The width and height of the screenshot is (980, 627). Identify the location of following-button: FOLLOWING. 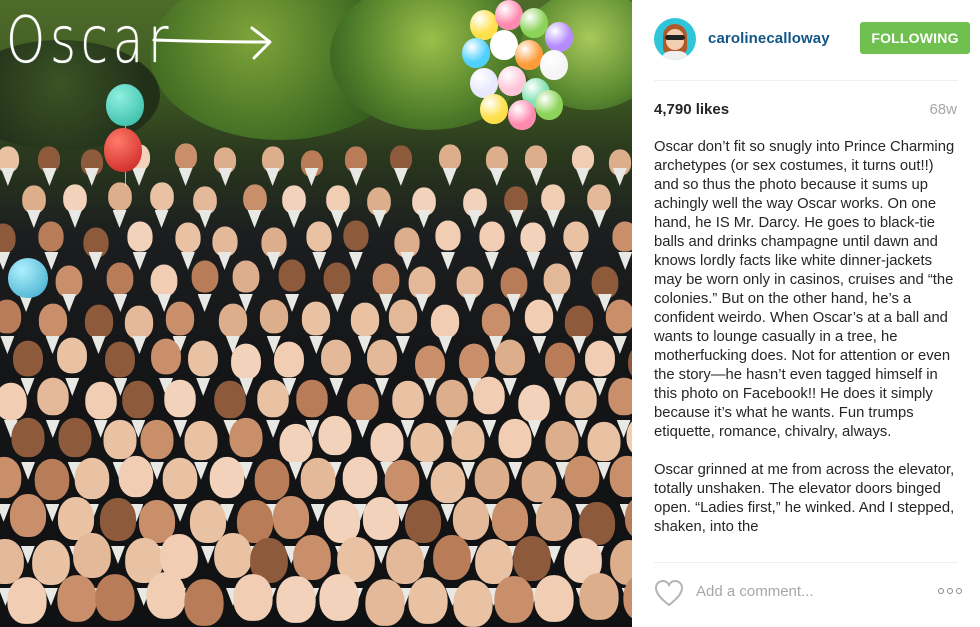
(915, 38).